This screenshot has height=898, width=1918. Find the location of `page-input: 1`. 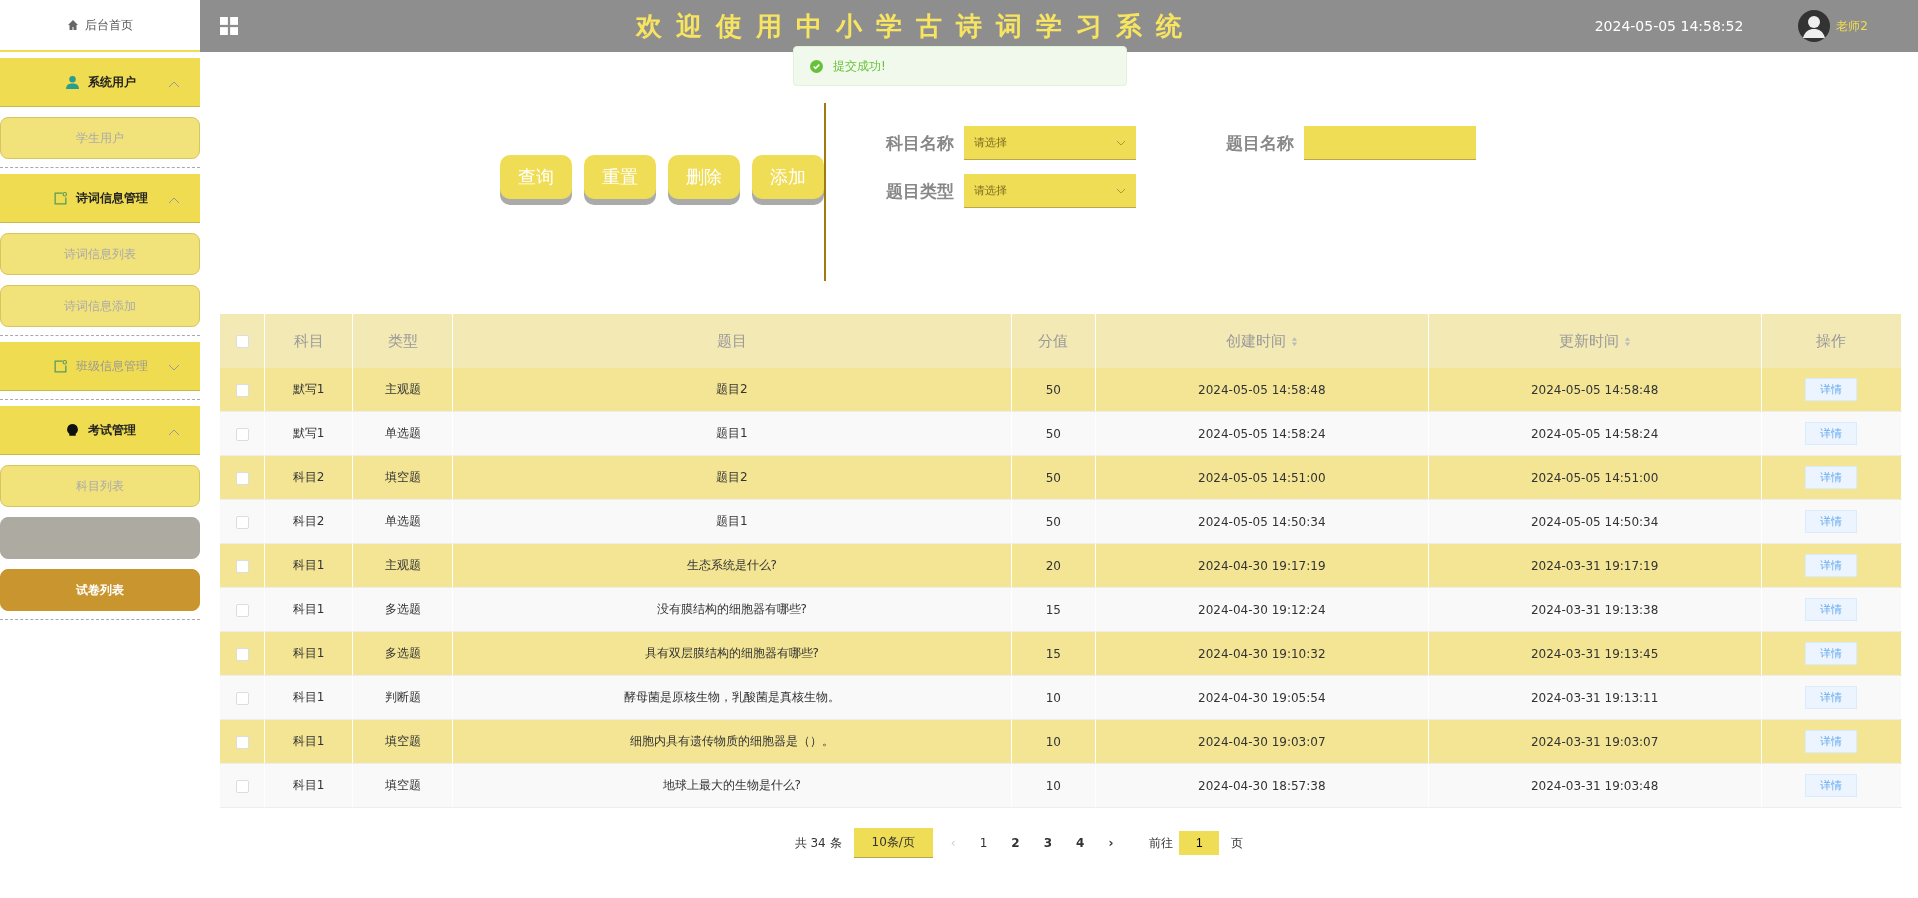

page-input: 1 is located at coordinates (1199, 843).